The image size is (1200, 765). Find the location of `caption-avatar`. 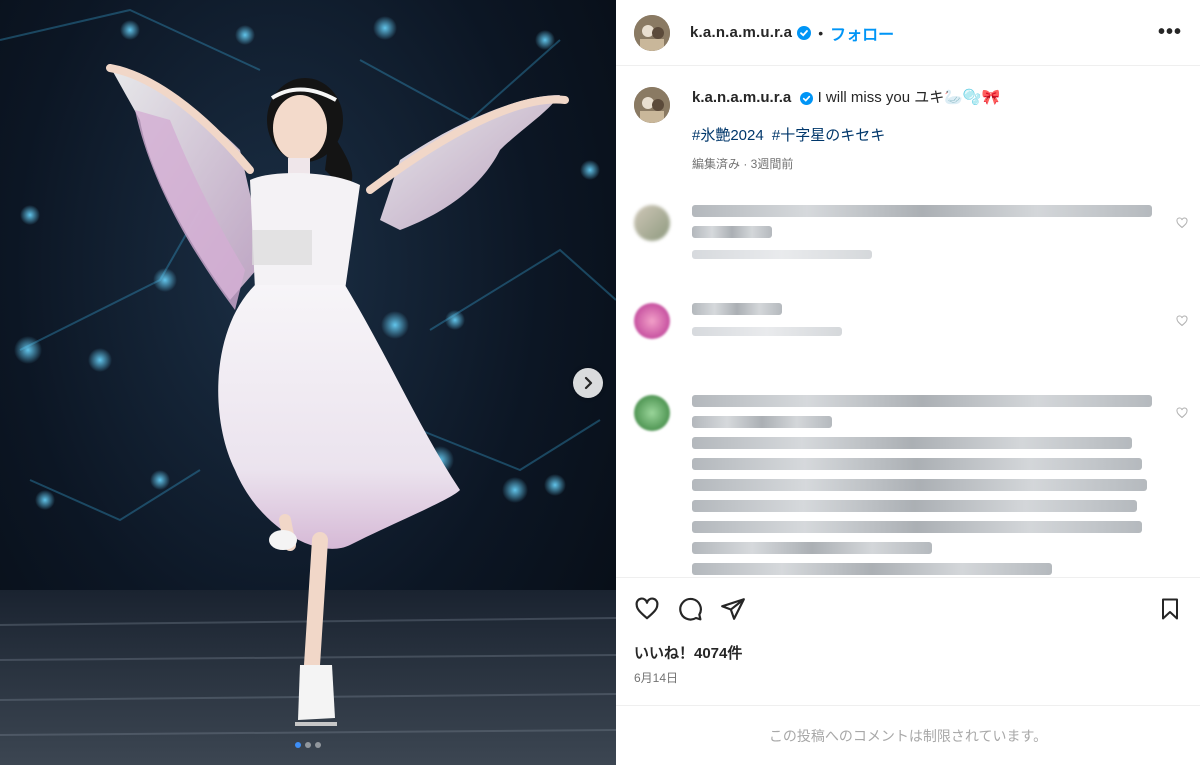

caption-avatar is located at coordinates (652, 105).